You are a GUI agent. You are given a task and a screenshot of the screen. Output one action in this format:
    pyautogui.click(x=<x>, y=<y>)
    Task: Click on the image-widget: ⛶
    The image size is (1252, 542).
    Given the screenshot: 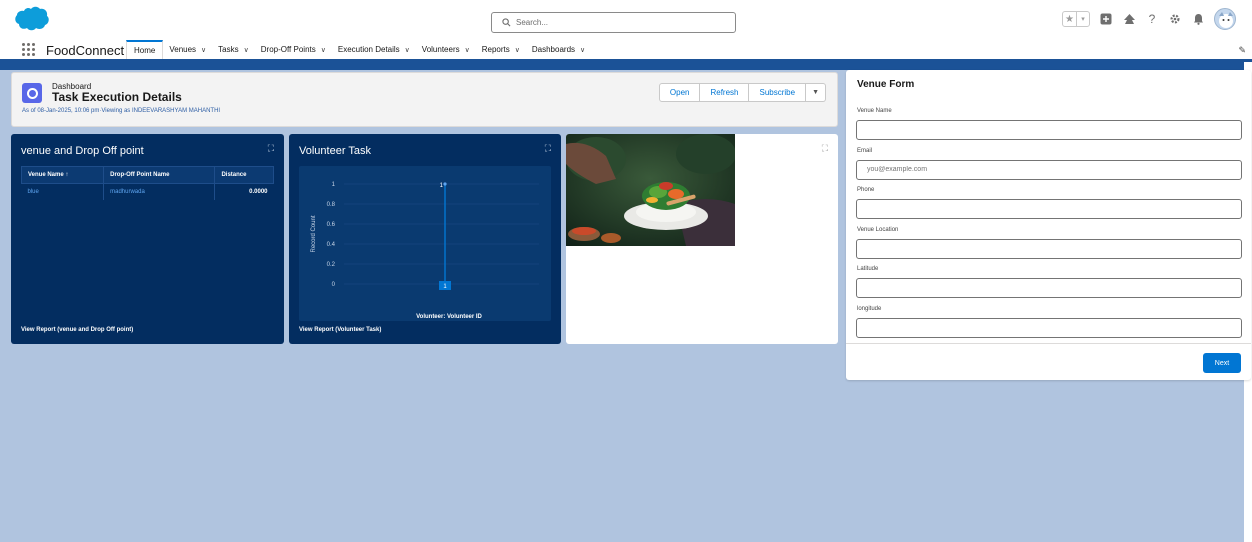 What is the action you would take?
    pyautogui.click(x=702, y=239)
    